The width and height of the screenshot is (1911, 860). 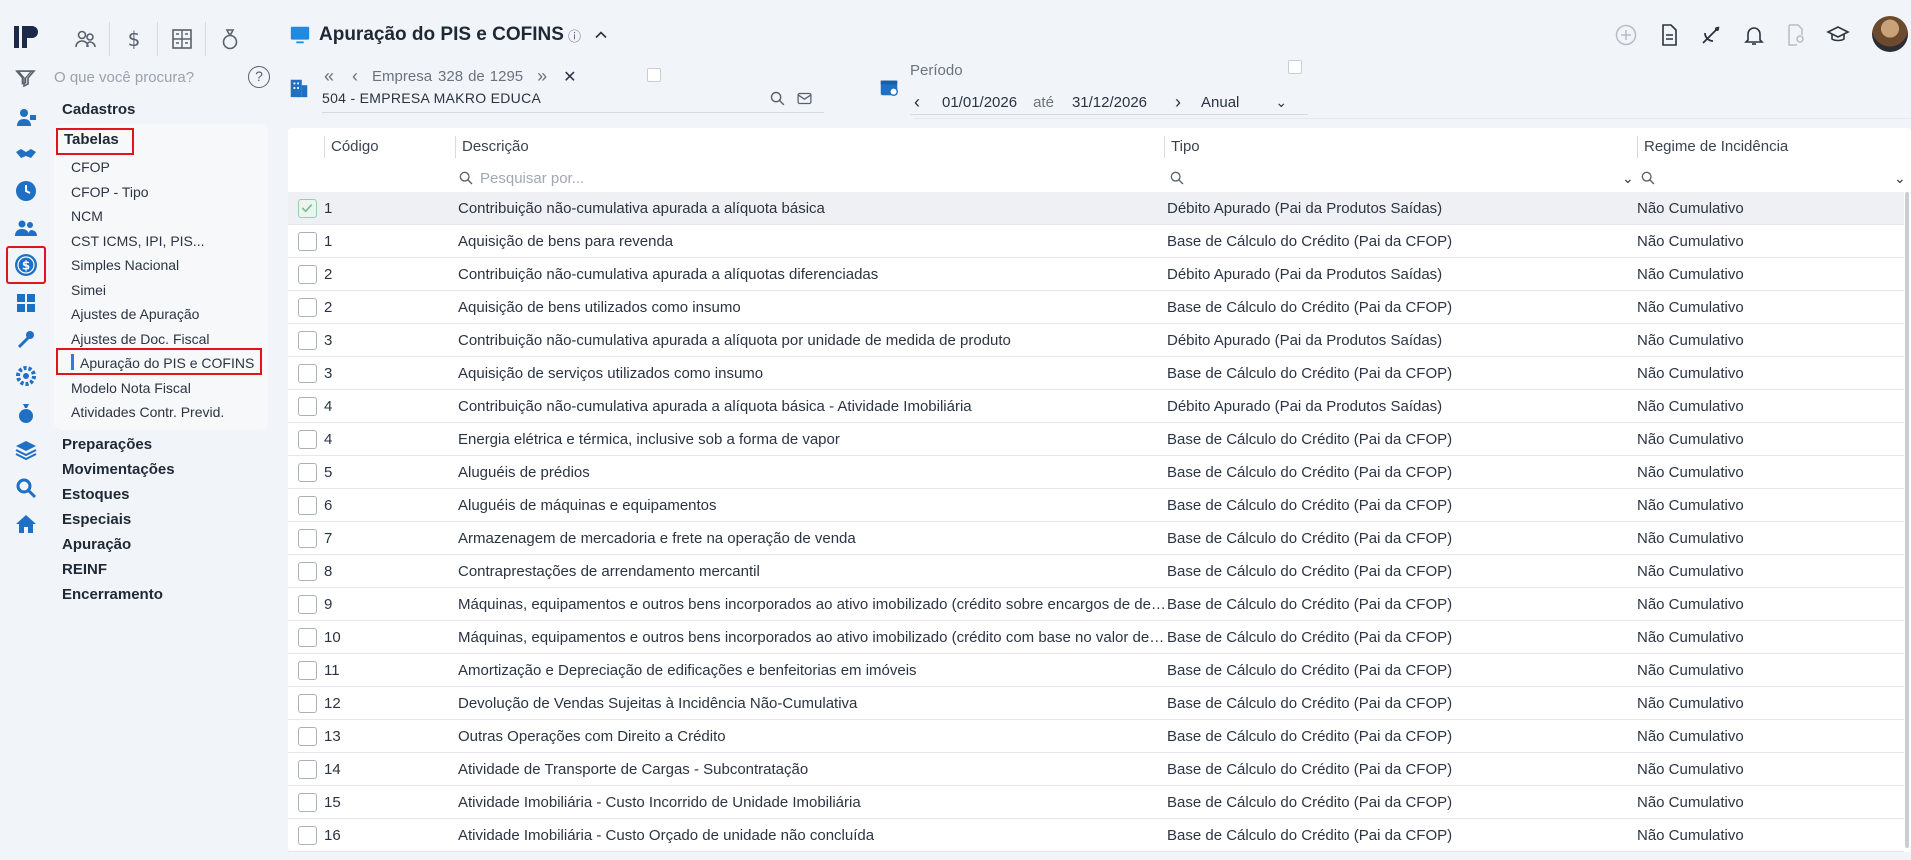 What do you see at coordinates (26, 413) in the screenshot?
I see `money-bag-icon` at bounding box center [26, 413].